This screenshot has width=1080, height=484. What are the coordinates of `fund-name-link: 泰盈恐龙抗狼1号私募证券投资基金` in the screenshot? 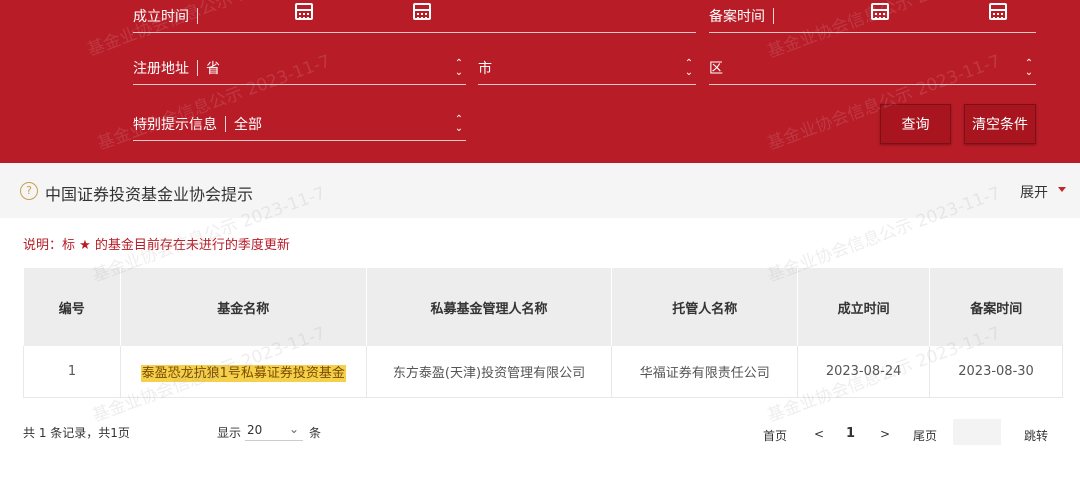 It's located at (243, 373).